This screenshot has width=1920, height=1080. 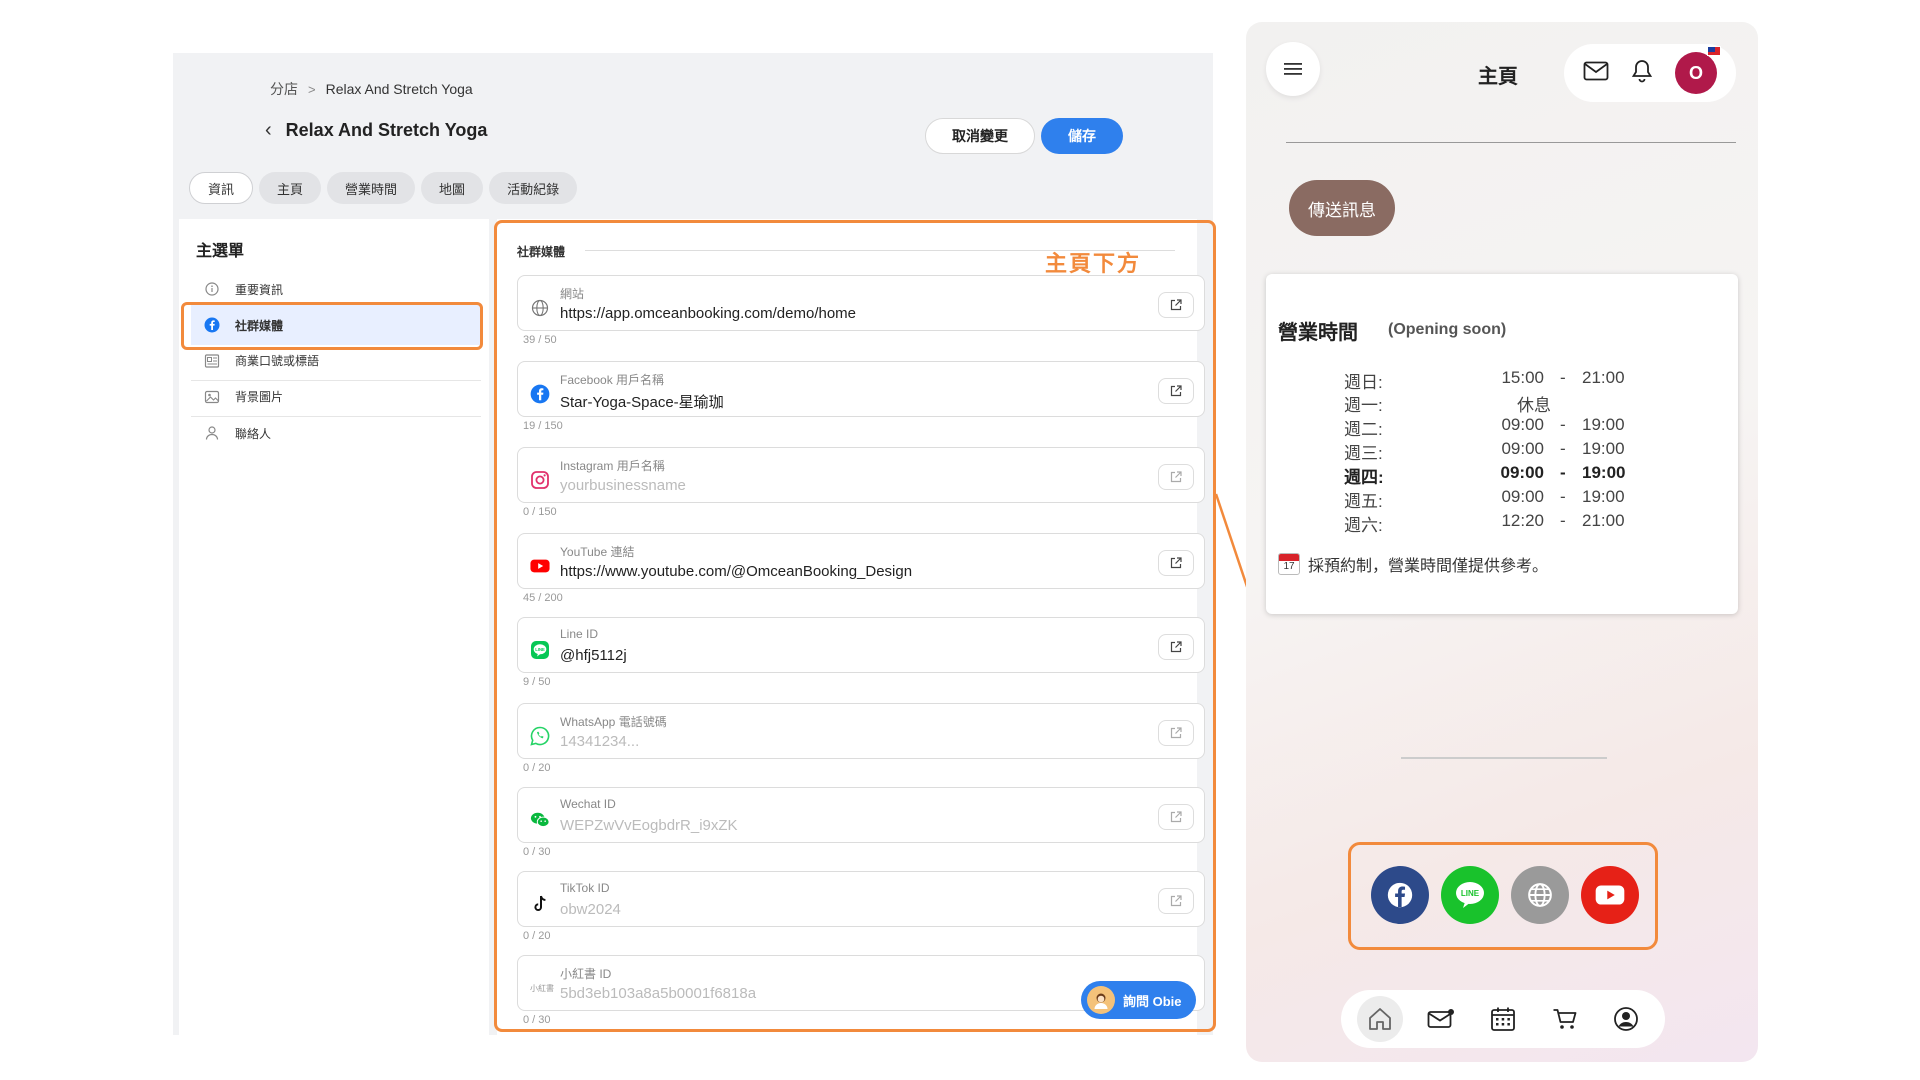 What do you see at coordinates (1642, 73) in the screenshot?
I see `bell-icon` at bounding box center [1642, 73].